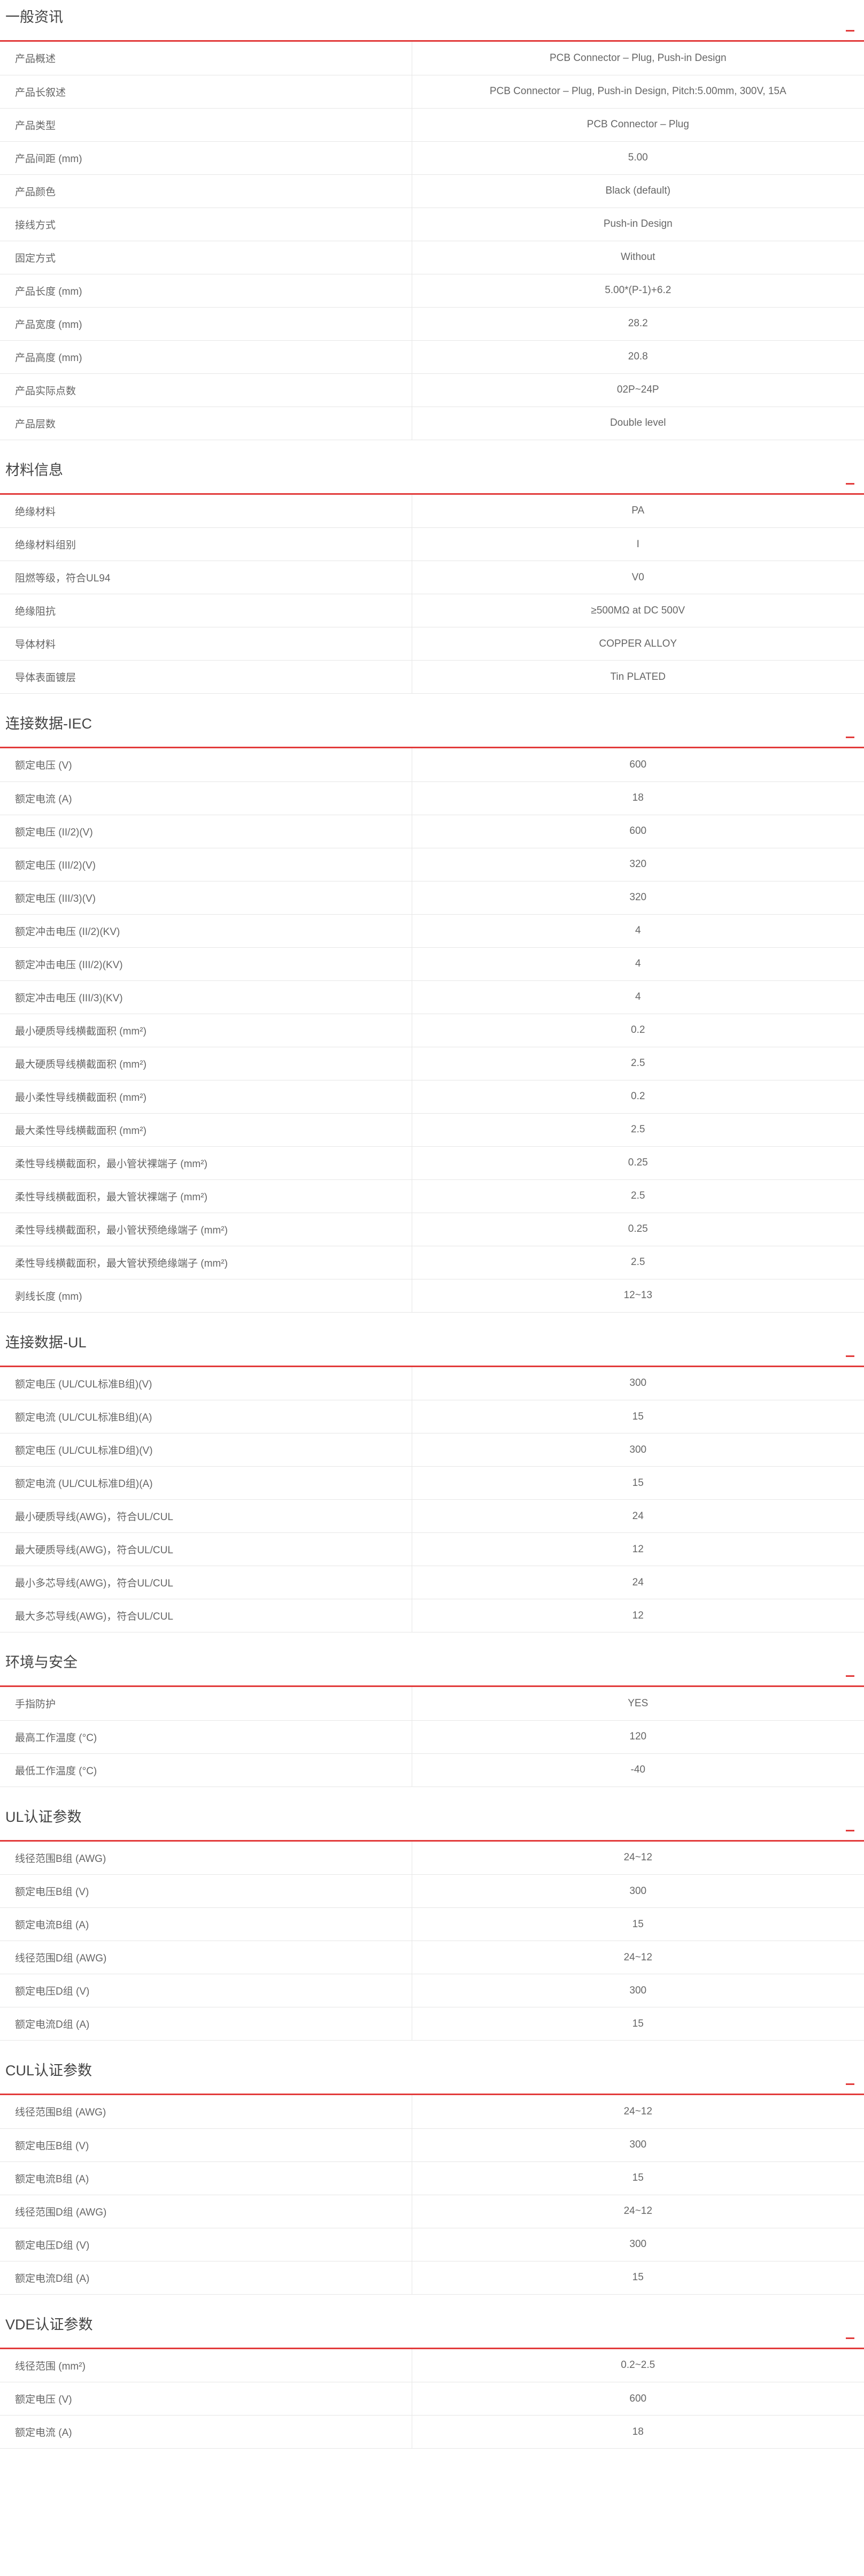  Describe the element at coordinates (206, 2112) in the screenshot. I see `spec-label: 线径范围B组 (AWG)` at that location.